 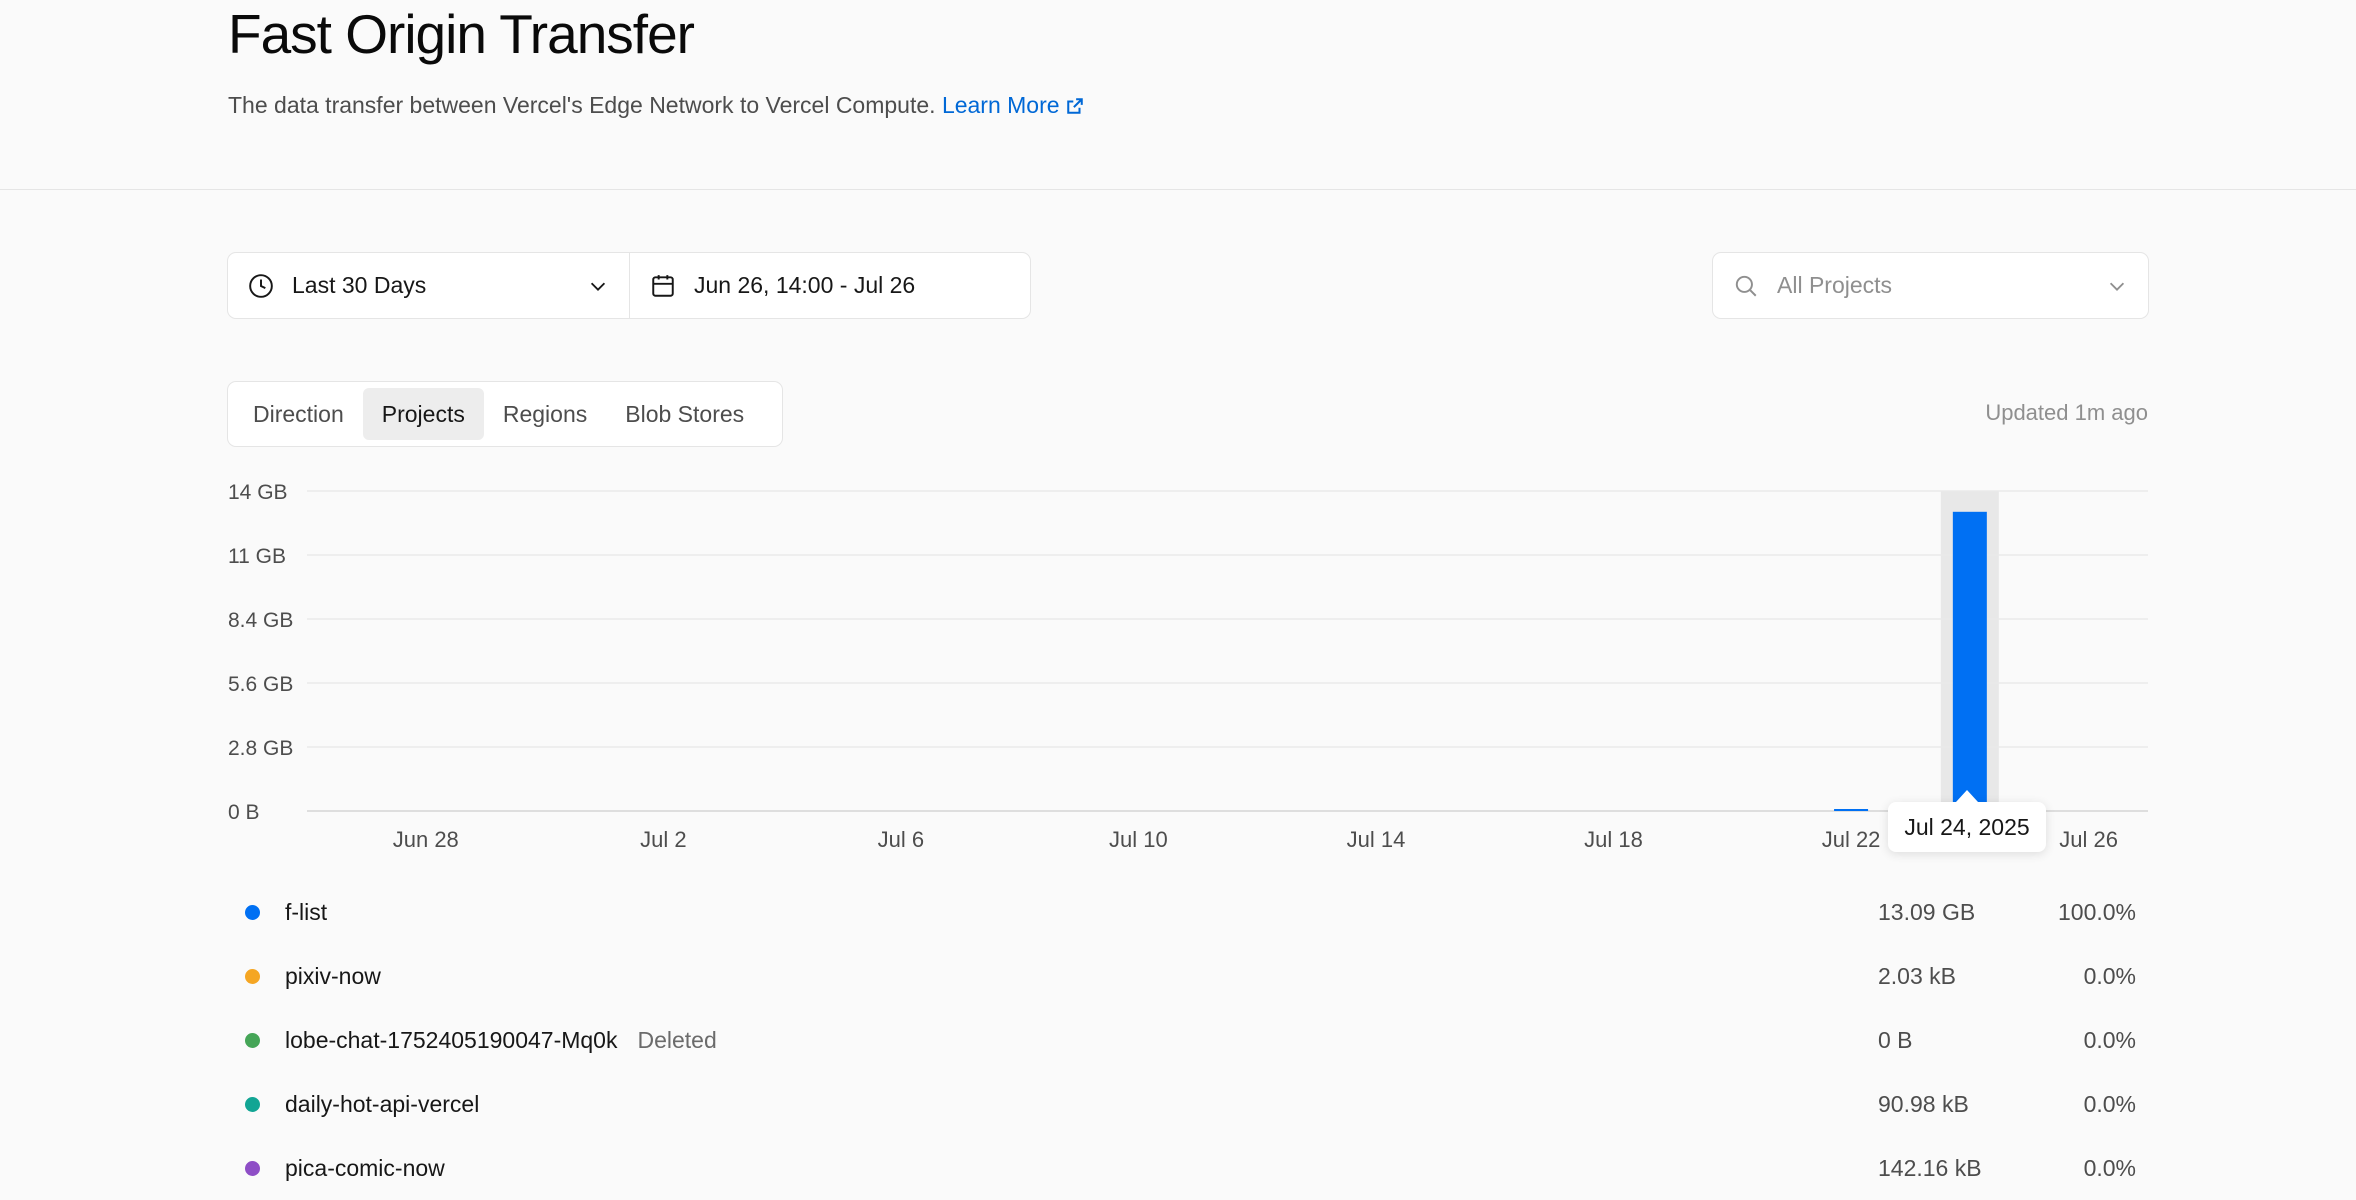 What do you see at coordinates (1927, 911) in the screenshot?
I see `legend-value: 13.09 GB` at bounding box center [1927, 911].